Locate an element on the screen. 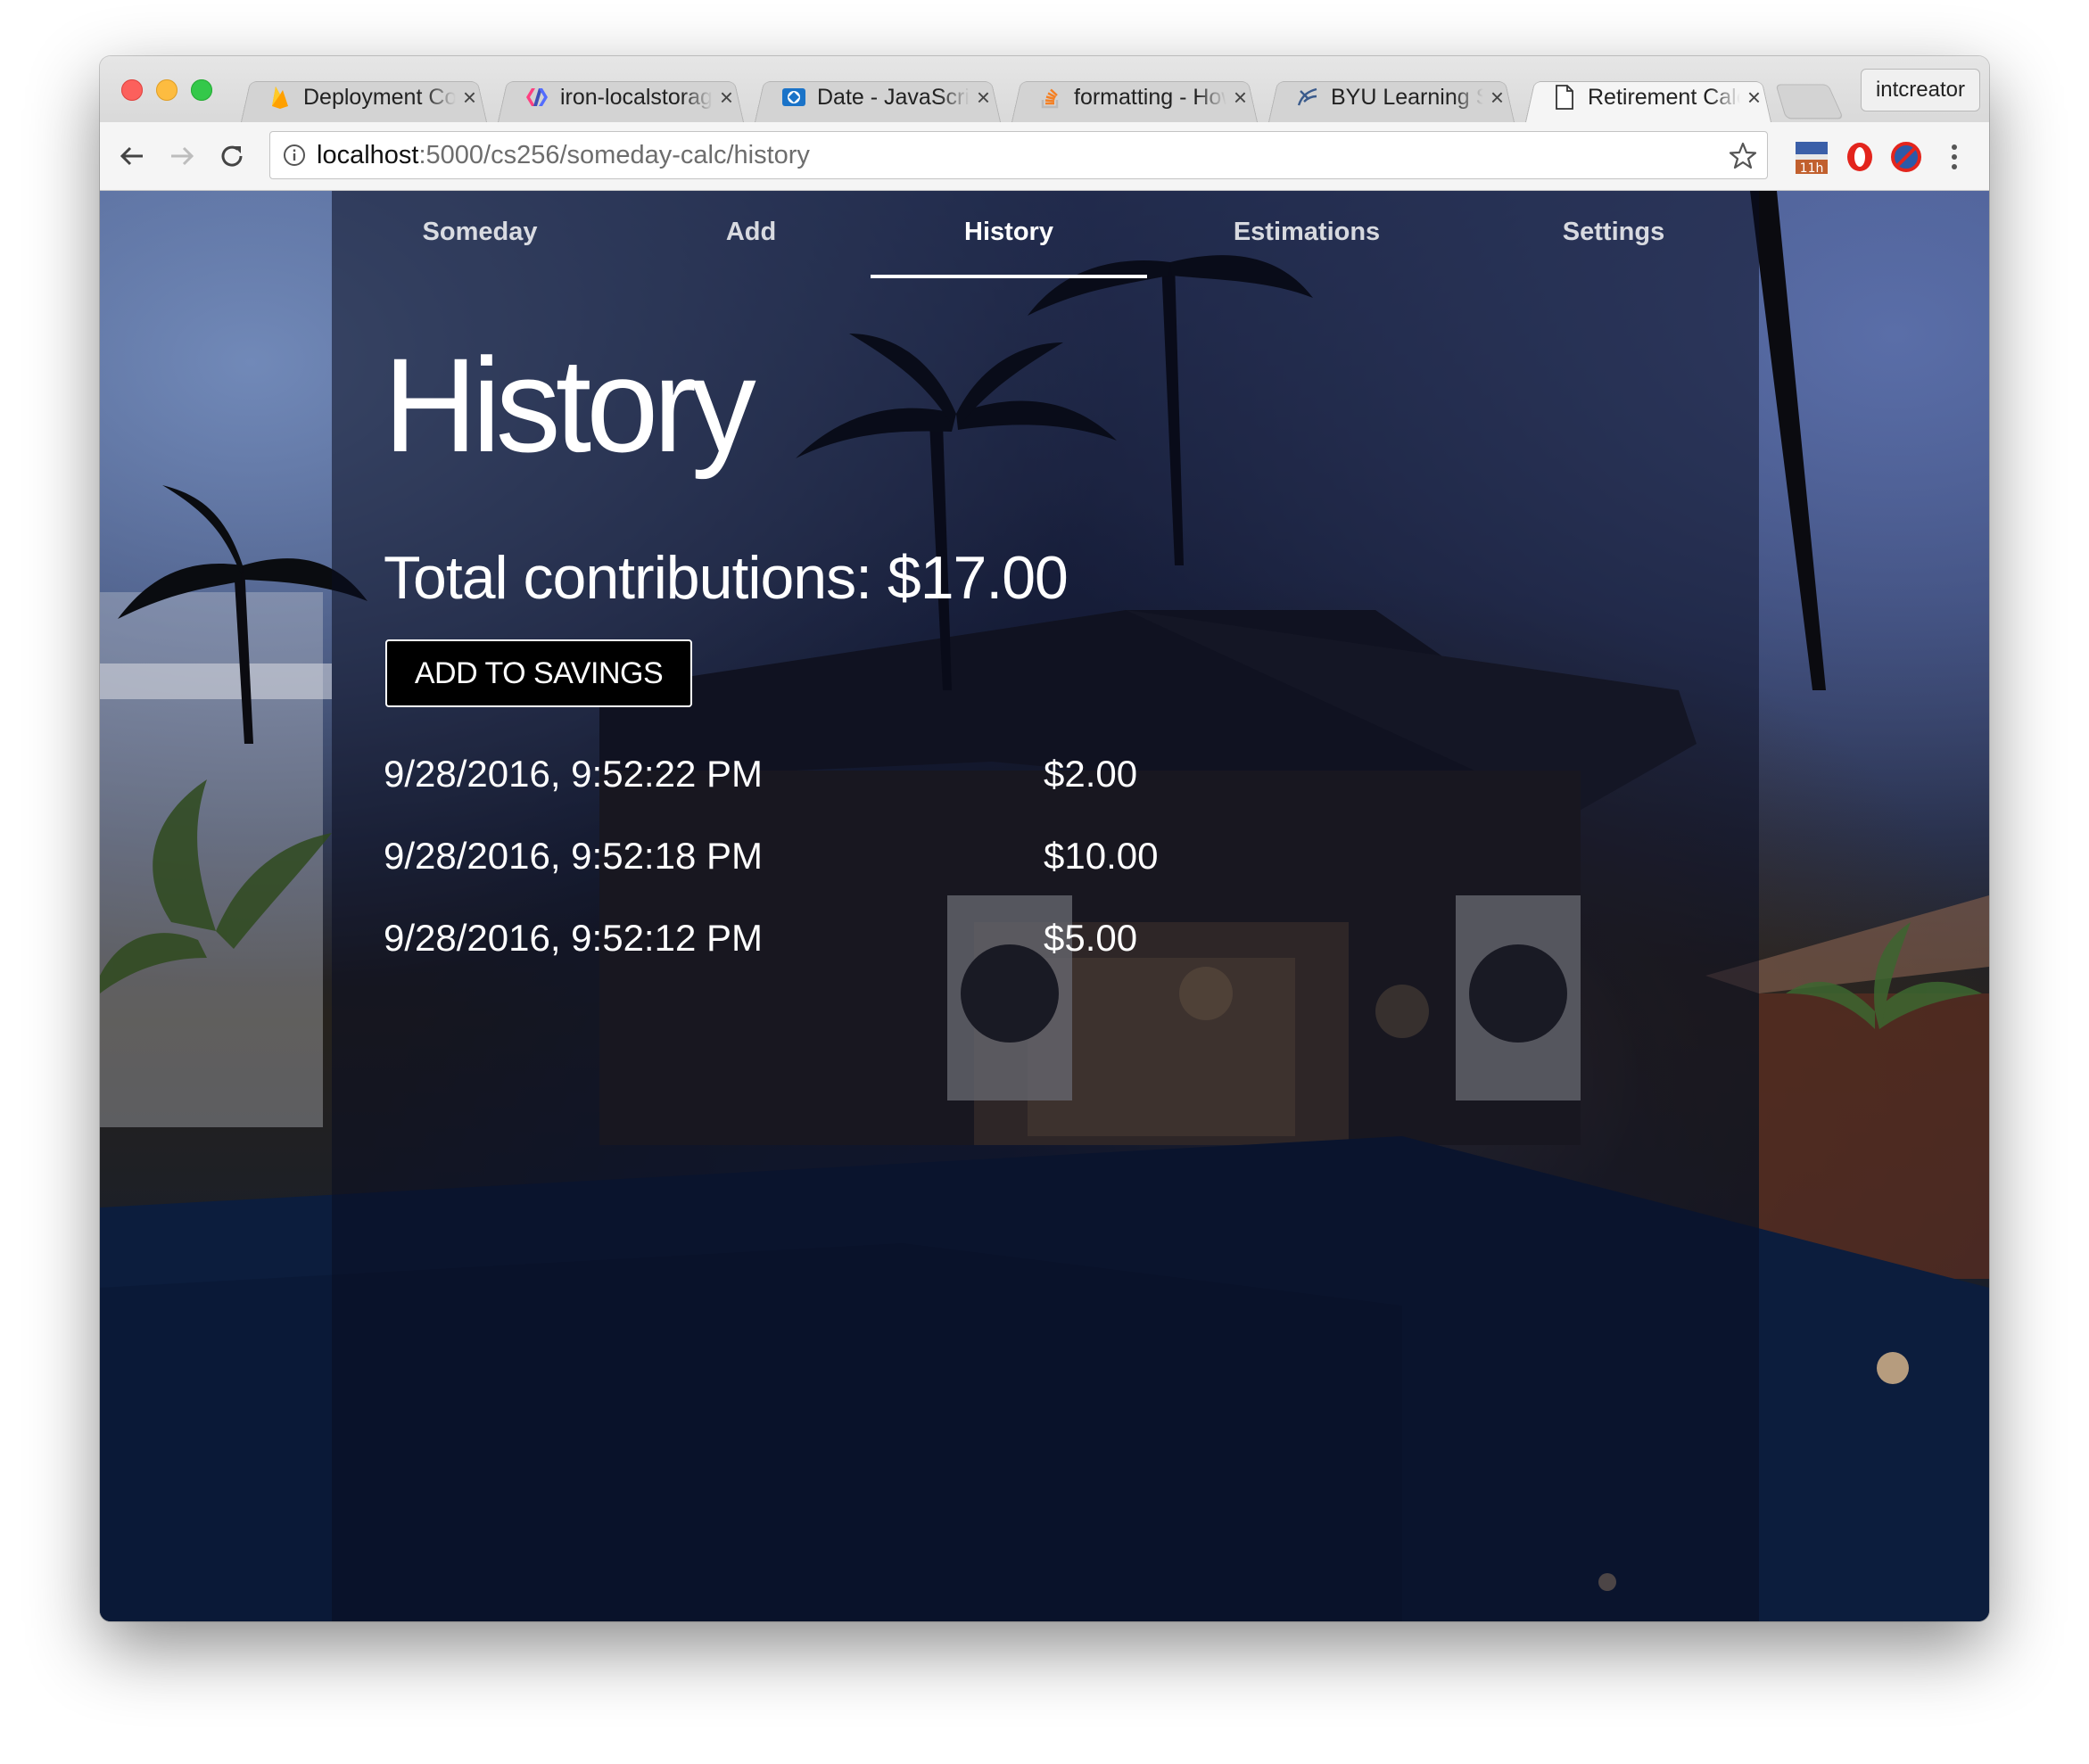 The width and height of the screenshot is (2089, 1764). mdn-icon is located at coordinates (793, 97).